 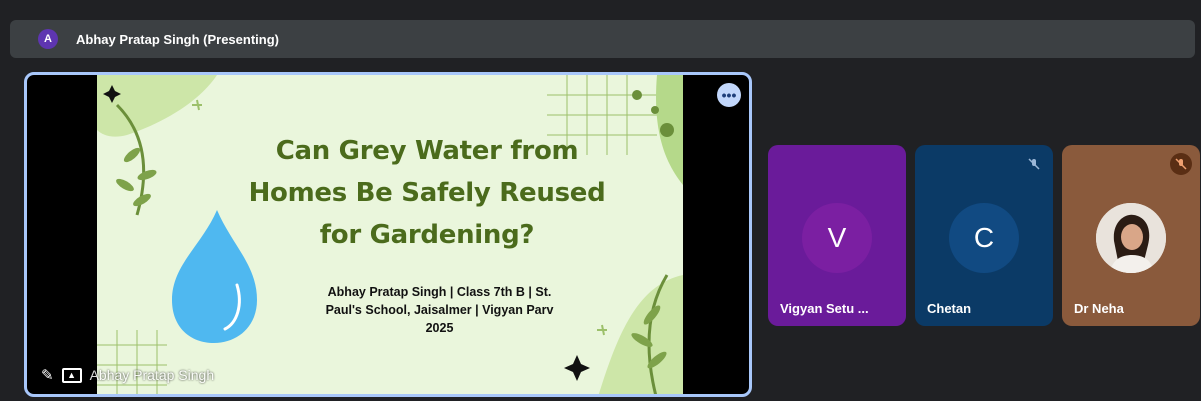 I want to click on participant-tile-dr-neha: Dr Neha, so click(x=1131, y=235).